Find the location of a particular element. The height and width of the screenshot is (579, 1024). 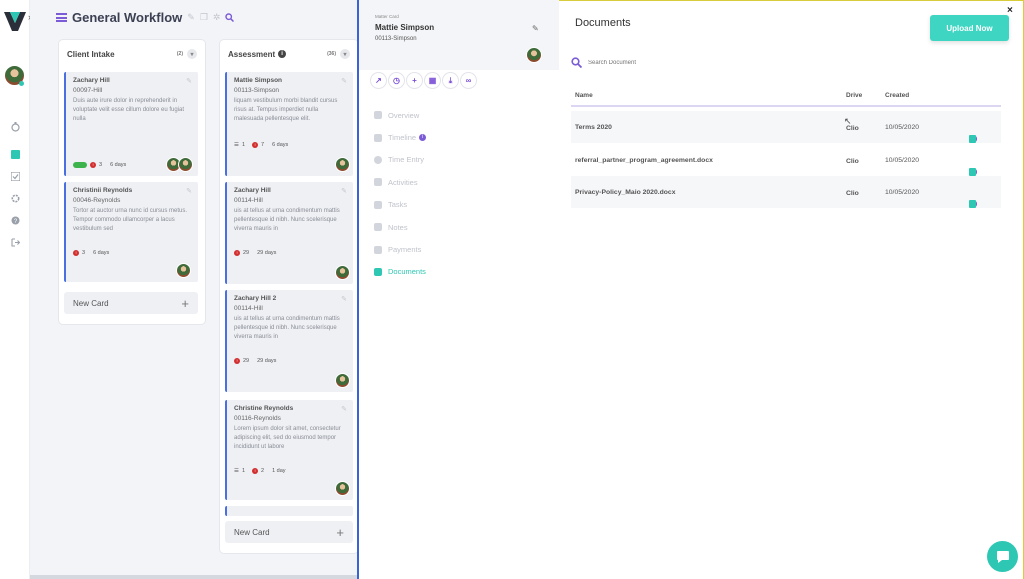

activities-icon is located at coordinates (378, 182).